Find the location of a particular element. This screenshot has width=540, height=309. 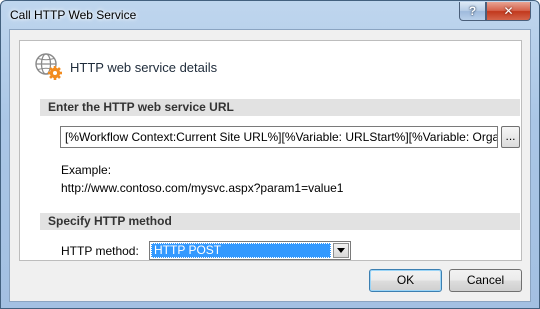

help-button: ? is located at coordinates (472, 11).